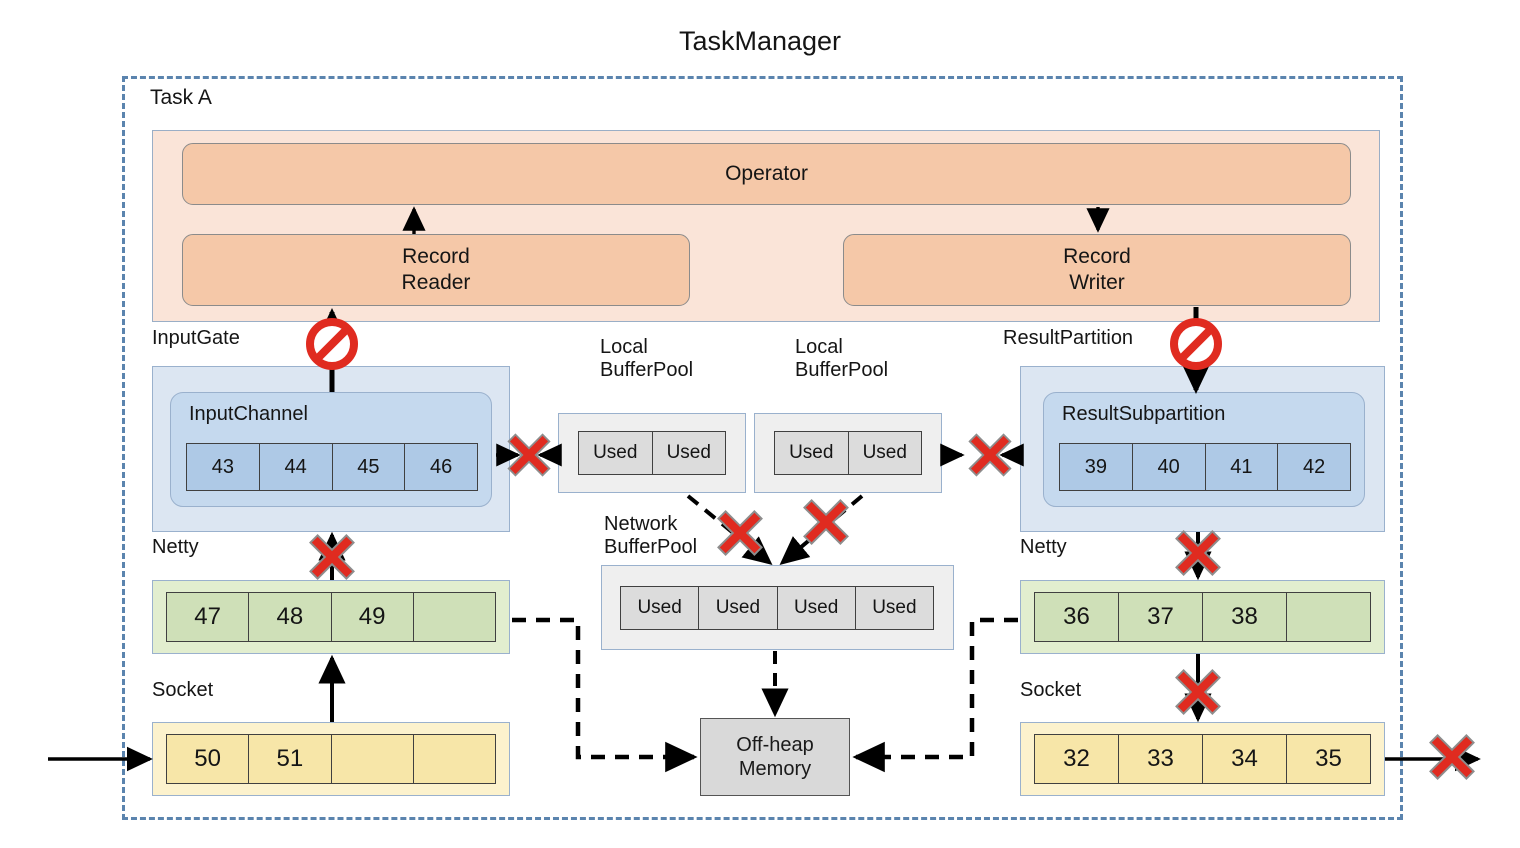 This screenshot has width=1520, height=848. I want to click on socket-left-strip: 50 51, so click(331, 759).